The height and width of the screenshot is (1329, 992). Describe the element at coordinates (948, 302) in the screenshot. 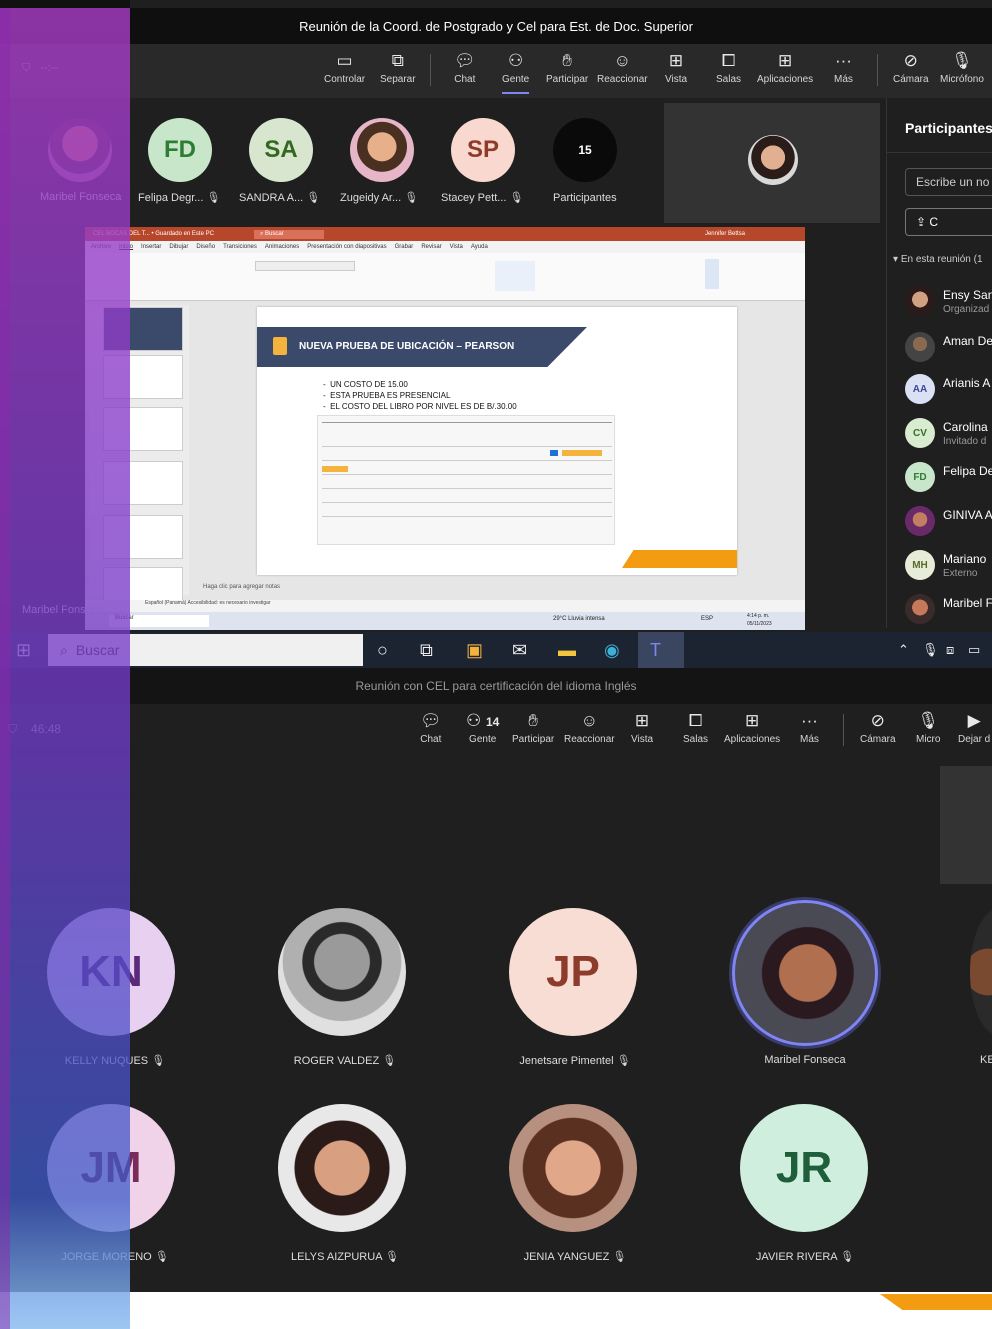

I see `participant-list-item: Ensy San Organizad` at that location.